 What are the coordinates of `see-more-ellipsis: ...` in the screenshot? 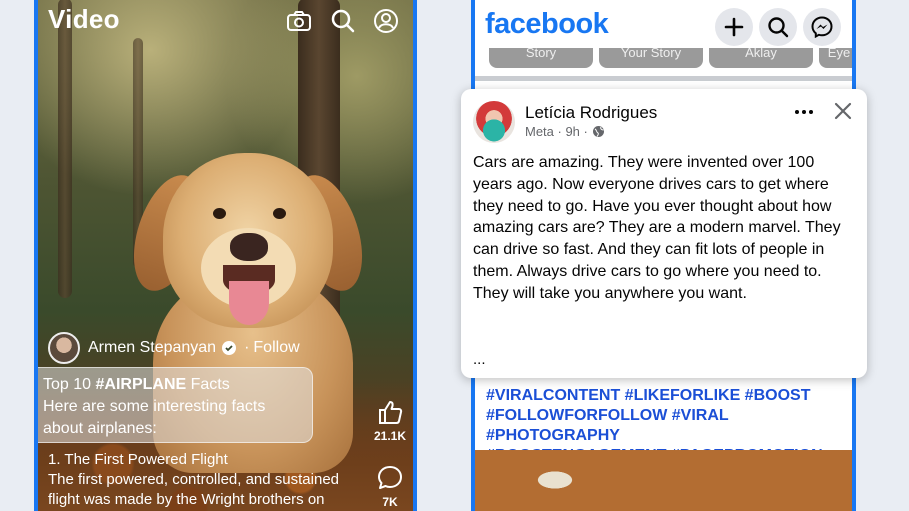 It's located at (479, 359).